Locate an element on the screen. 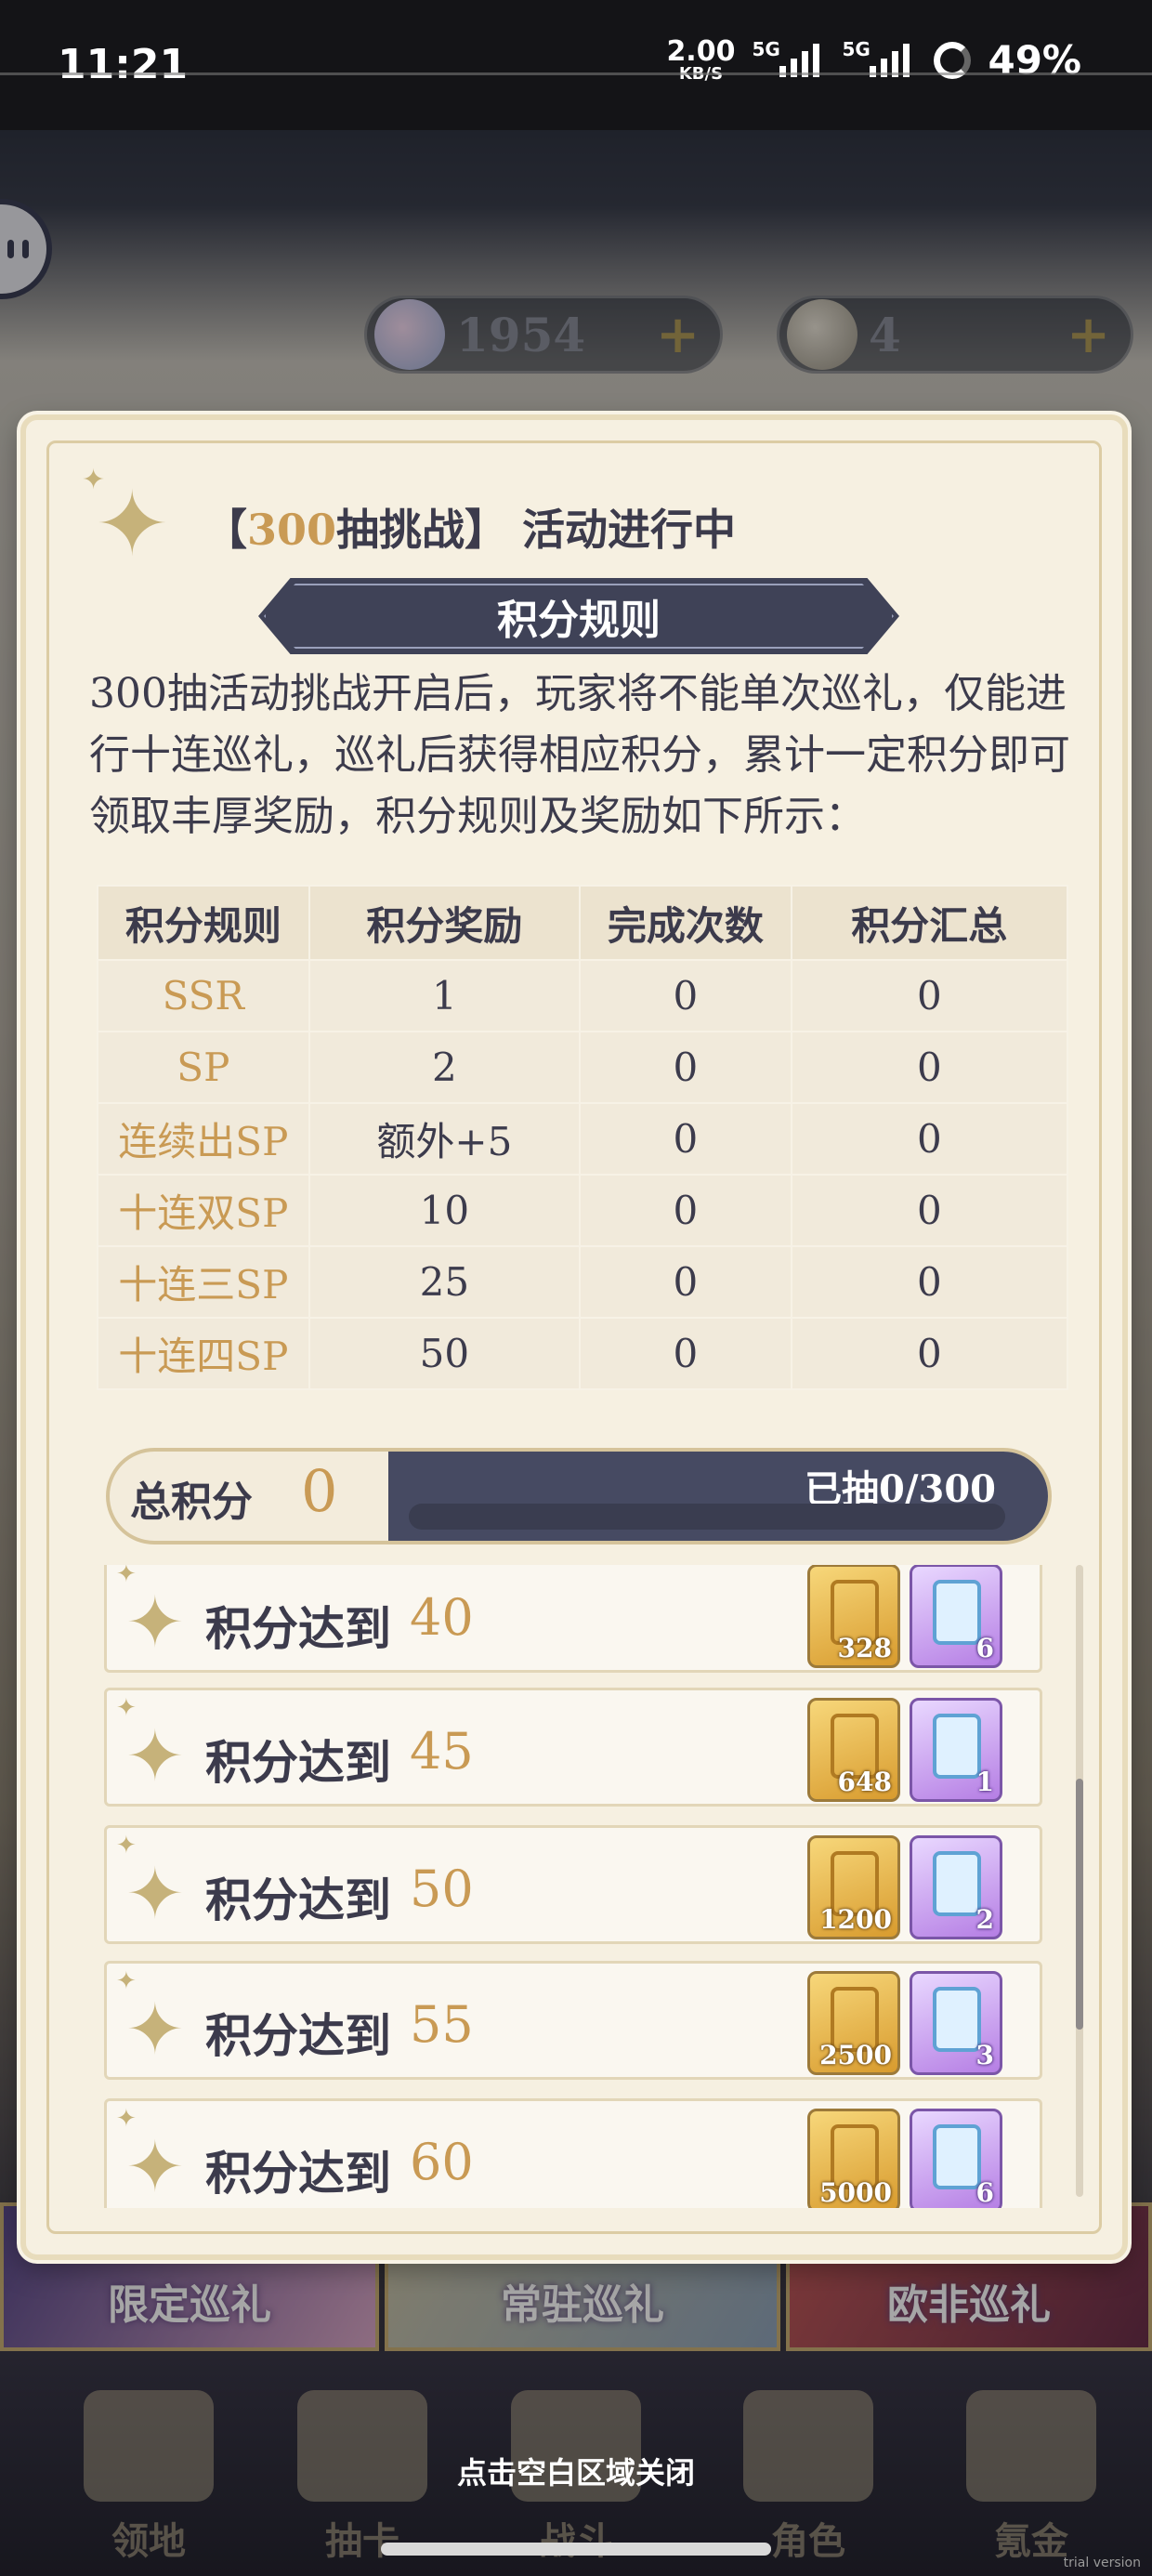  battery-percent: 49% is located at coordinates (1034, 60).